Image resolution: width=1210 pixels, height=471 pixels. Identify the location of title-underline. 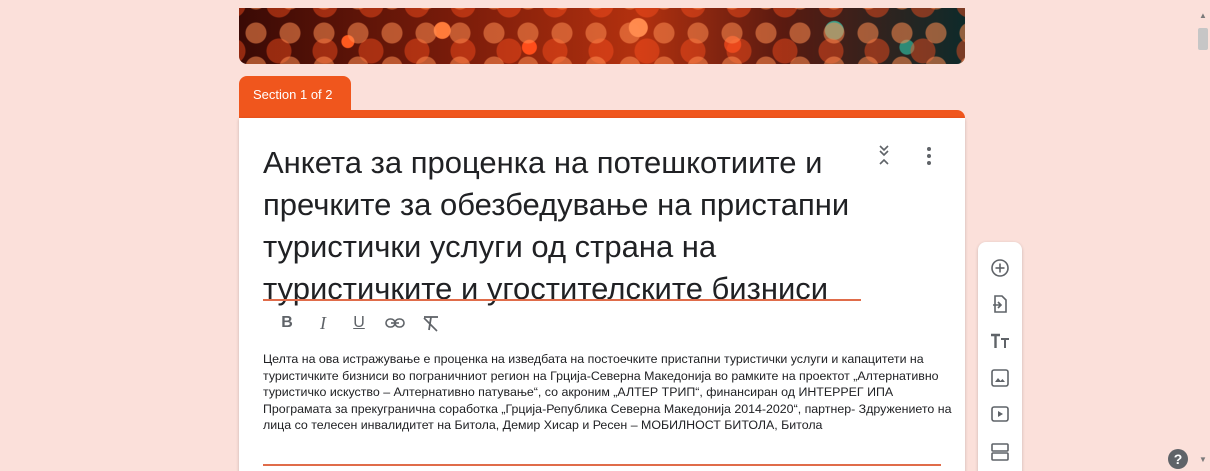
(562, 300).